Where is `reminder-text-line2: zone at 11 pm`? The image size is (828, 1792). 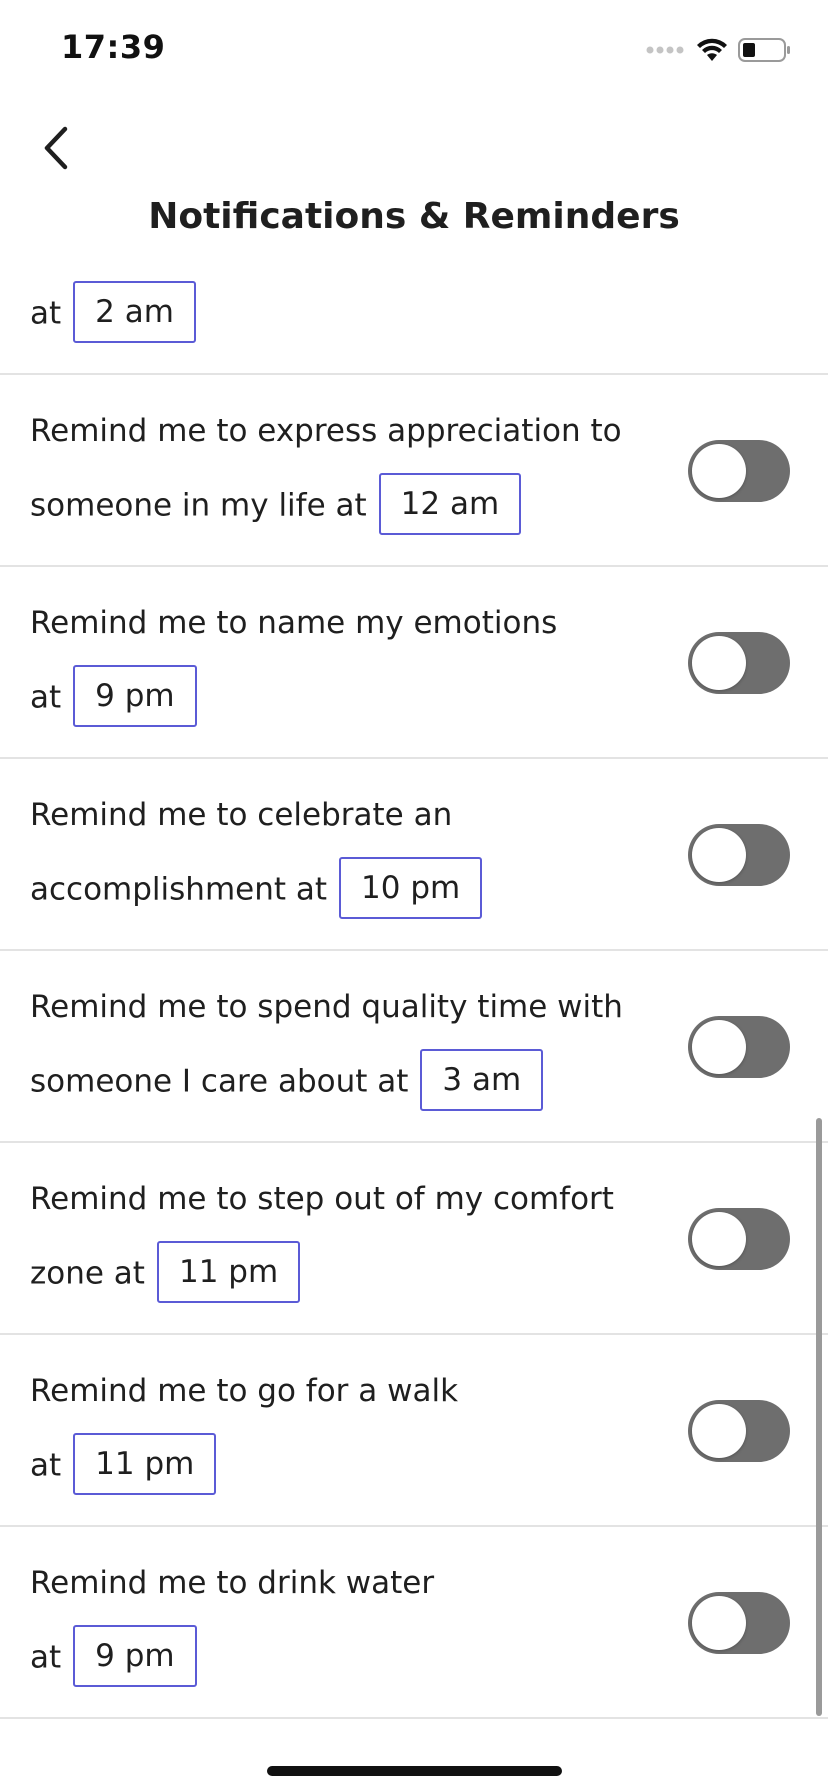 reminder-text-line2: zone at 11 pm is located at coordinates (165, 1272).